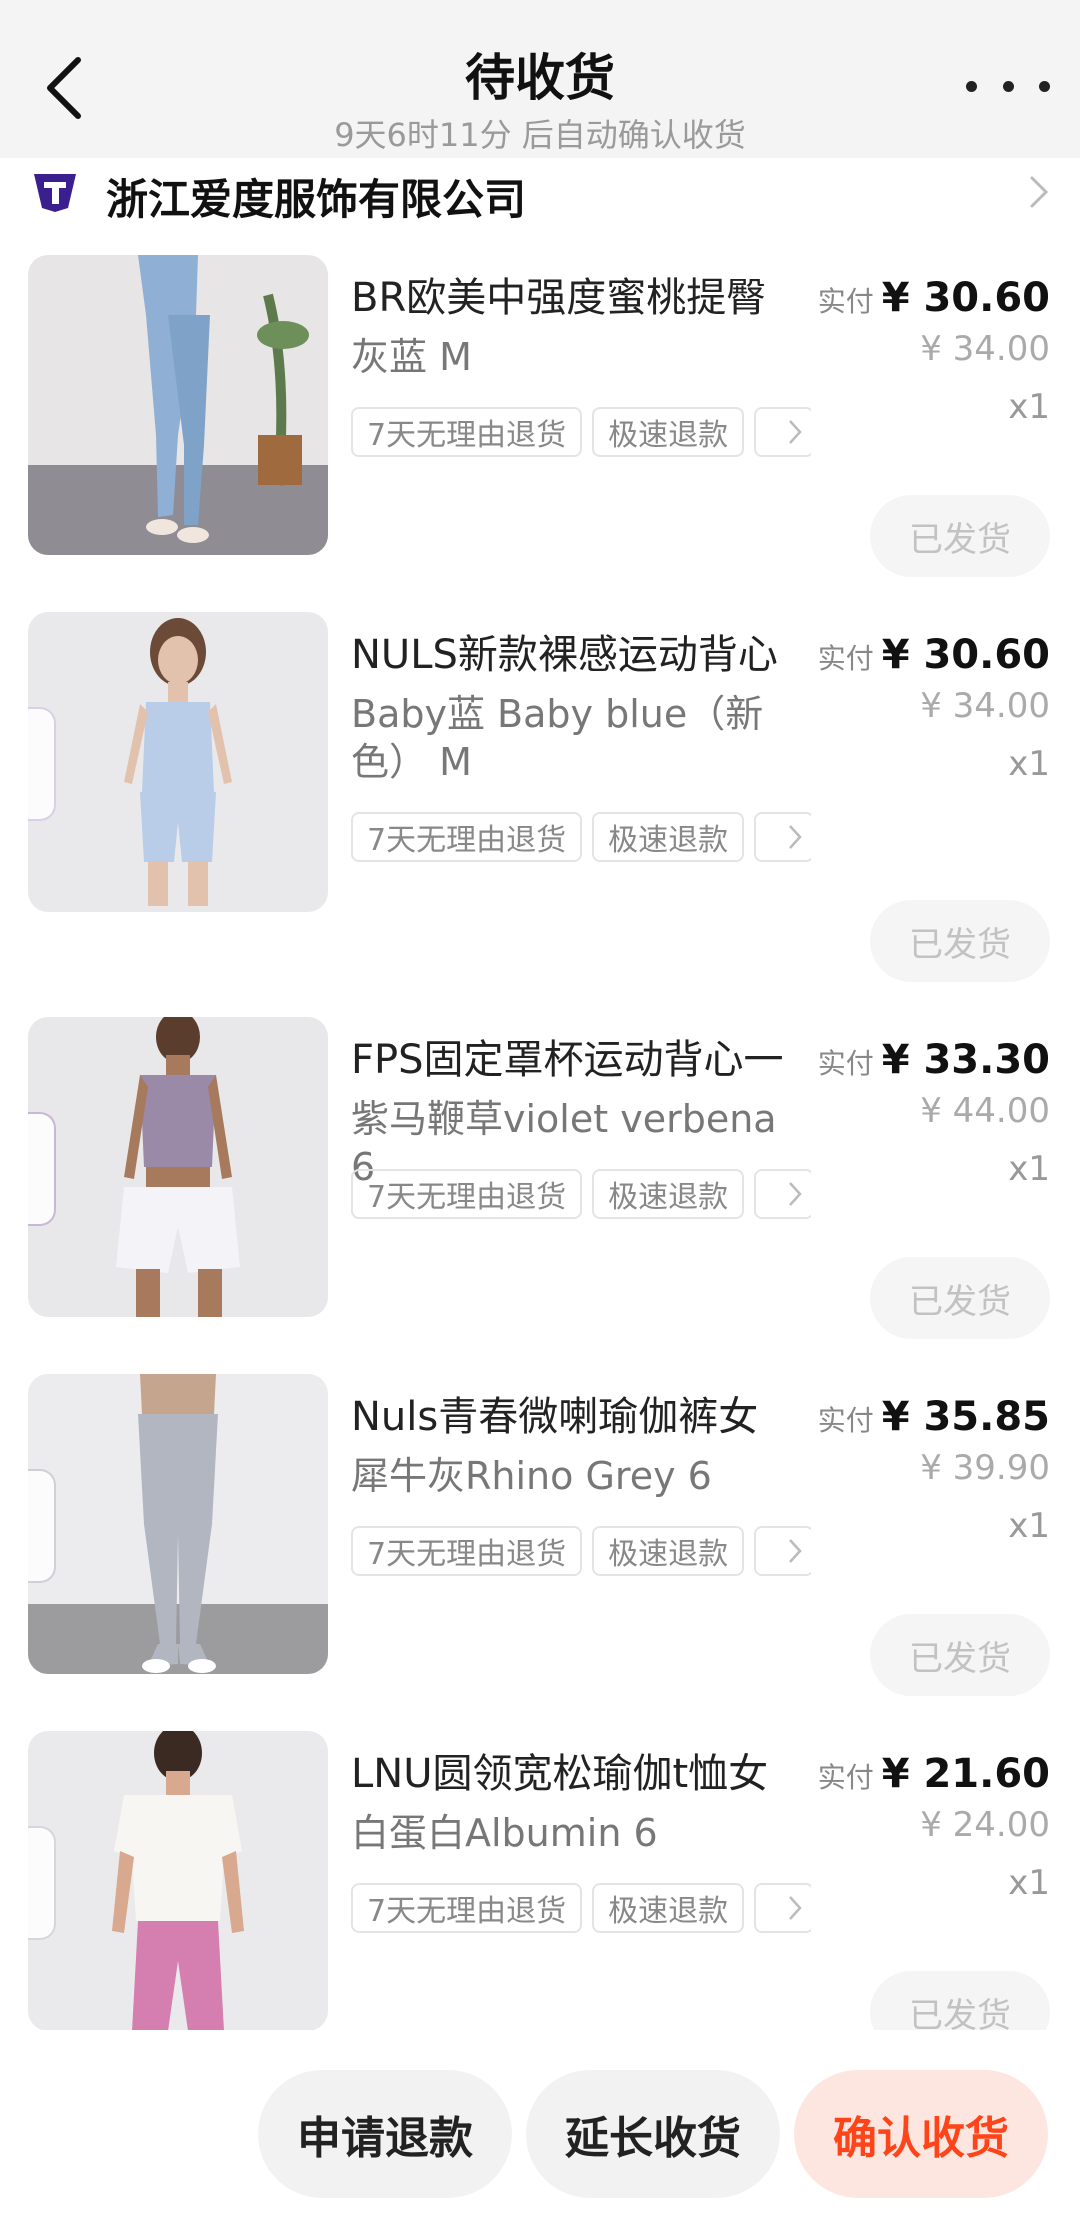  Describe the element at coordinates (586, 1417) in the screenshot. I see `product-name: Nuls青春微喇瑜伽裤女` at that location.